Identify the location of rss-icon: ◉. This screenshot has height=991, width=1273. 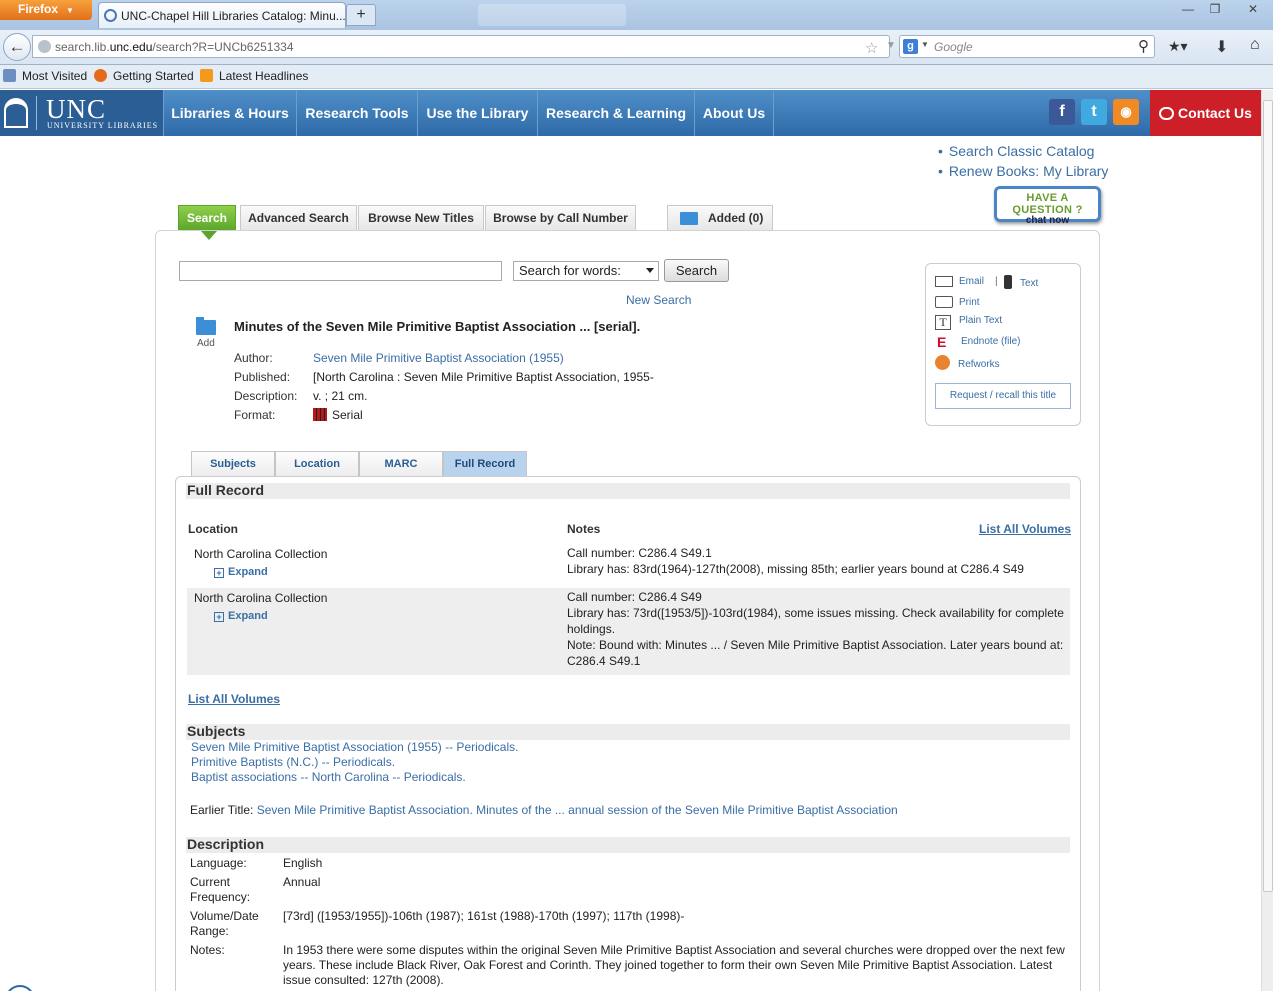
(1126, 112).